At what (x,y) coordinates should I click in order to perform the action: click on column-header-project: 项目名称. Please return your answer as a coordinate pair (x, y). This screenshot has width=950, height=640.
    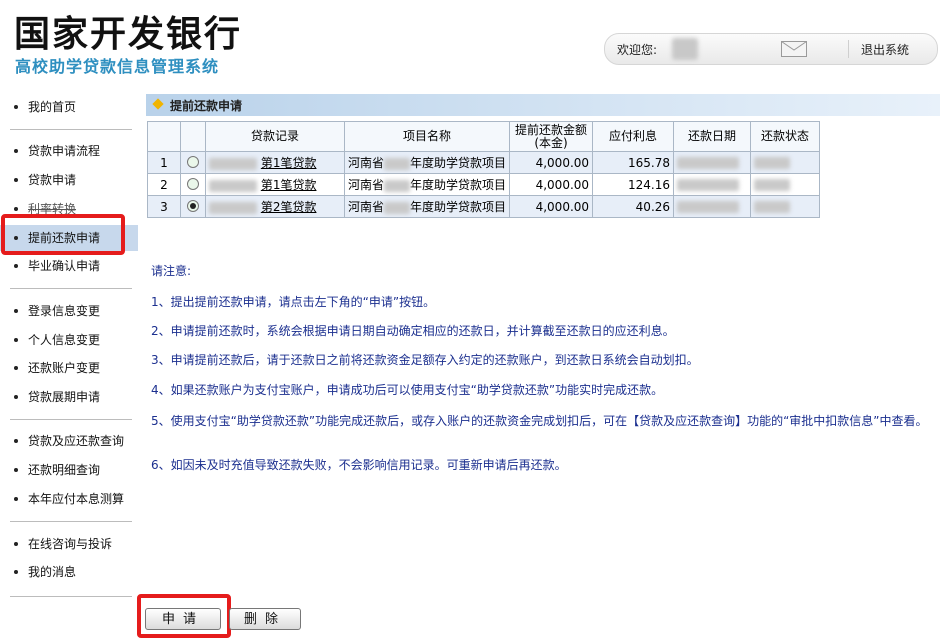
    Looking at the image, I should click on (427, 136).